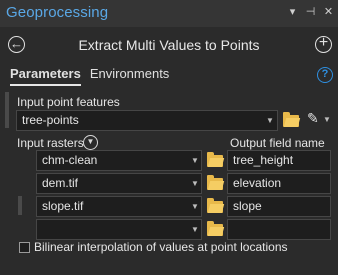 The image size is (338, 275). I want to click on output-field-input: tree_height, so click(279, 160).